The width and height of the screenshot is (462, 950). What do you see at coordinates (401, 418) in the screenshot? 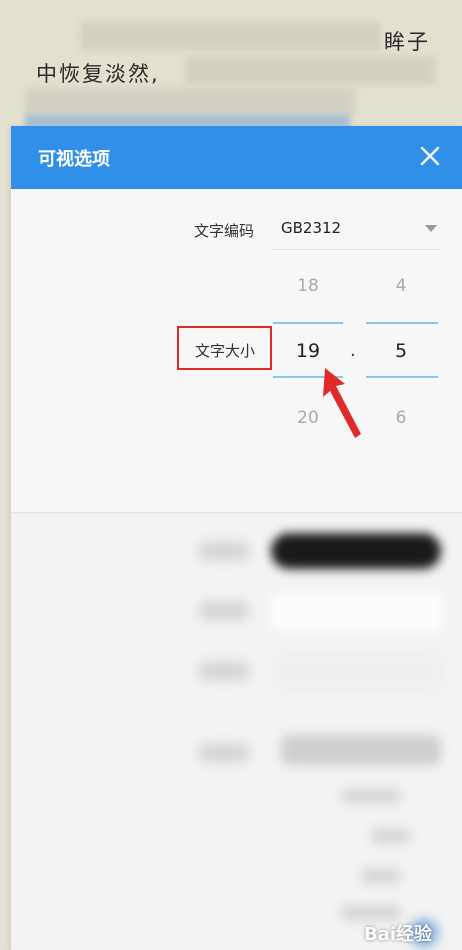
I see `decimal-picker-next: 6` at bounding box center [401, 418].